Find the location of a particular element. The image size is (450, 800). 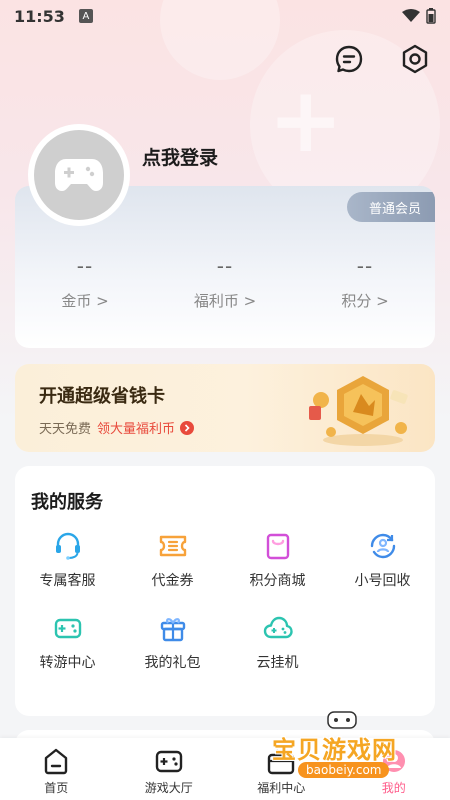

shopping-bag-icon is located at coordinates (277, 546).